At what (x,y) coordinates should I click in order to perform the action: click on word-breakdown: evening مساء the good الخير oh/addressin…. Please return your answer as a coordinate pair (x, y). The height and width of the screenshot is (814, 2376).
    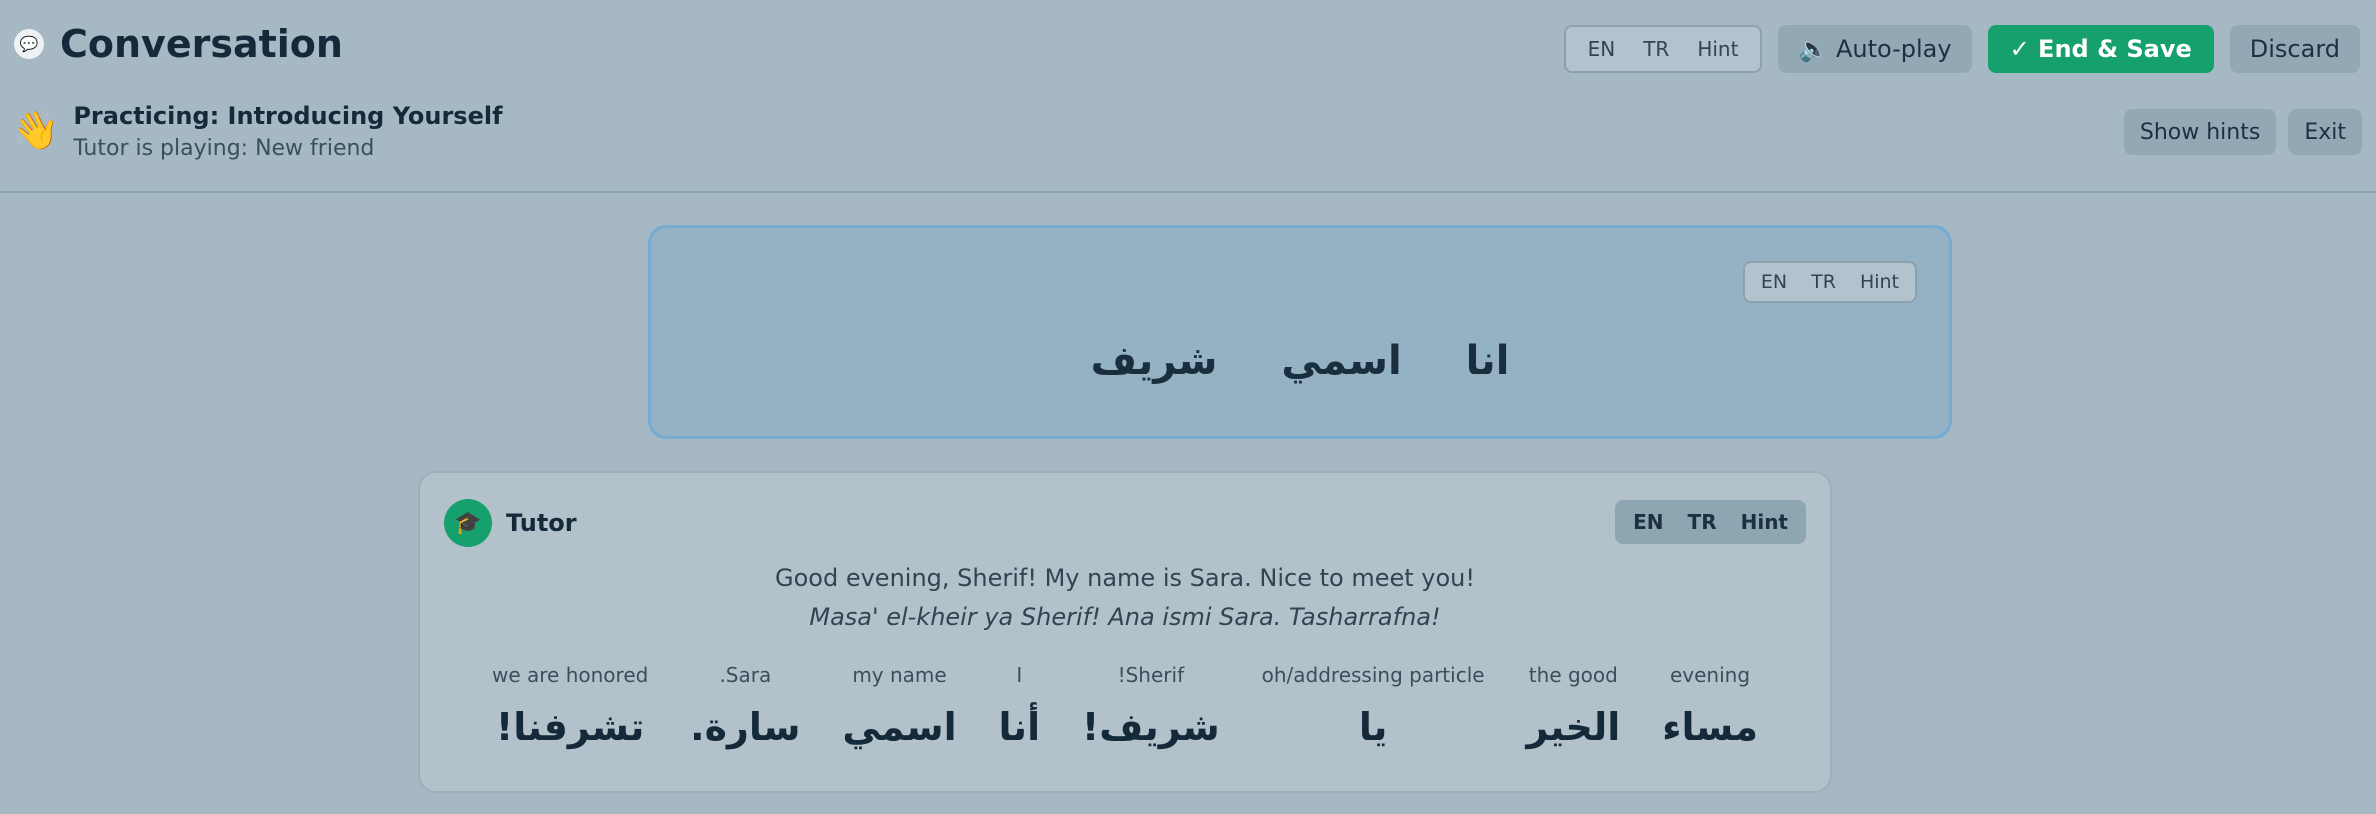
    Looking at the image, I should click on (1125, 706).